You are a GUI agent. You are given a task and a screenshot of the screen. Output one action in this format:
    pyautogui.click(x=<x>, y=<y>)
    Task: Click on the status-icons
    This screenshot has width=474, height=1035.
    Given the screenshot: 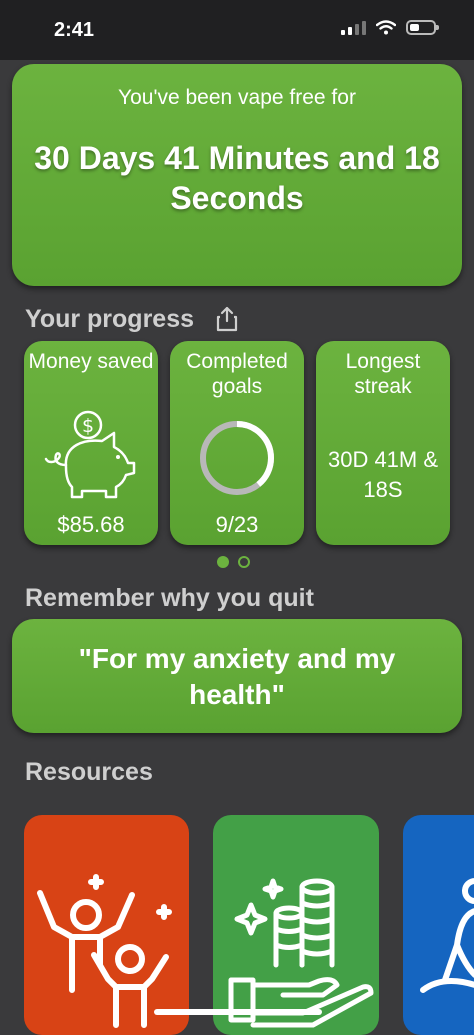 What is the action you would take?
    pyautogui.click(x=390, y=27)
    